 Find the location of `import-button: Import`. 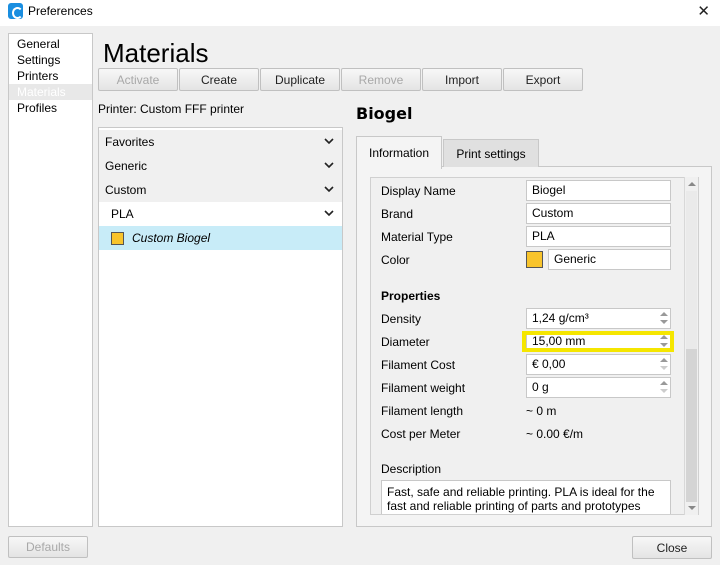

import-button: Import is located at coordinates (462, 79).